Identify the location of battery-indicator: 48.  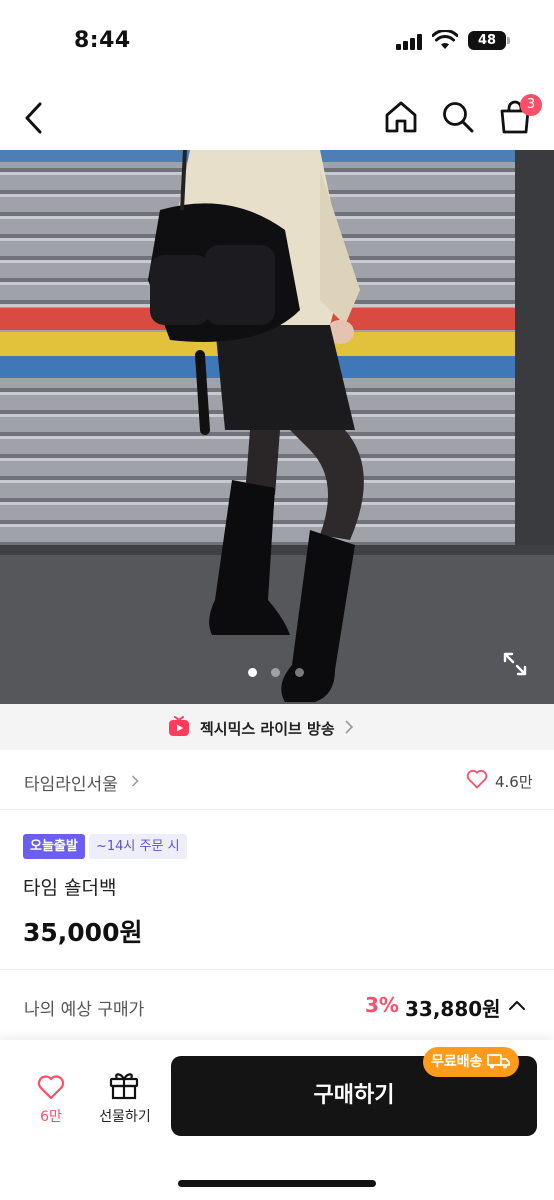
(487, 40).